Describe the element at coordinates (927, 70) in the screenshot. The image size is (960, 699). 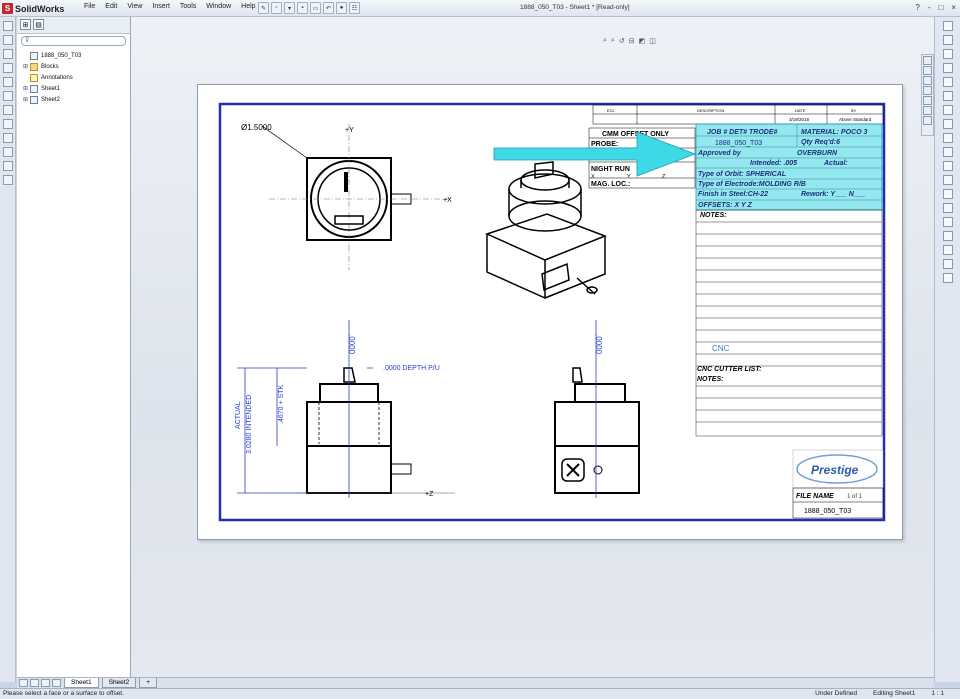
I see `line-tool-icon` at that location.